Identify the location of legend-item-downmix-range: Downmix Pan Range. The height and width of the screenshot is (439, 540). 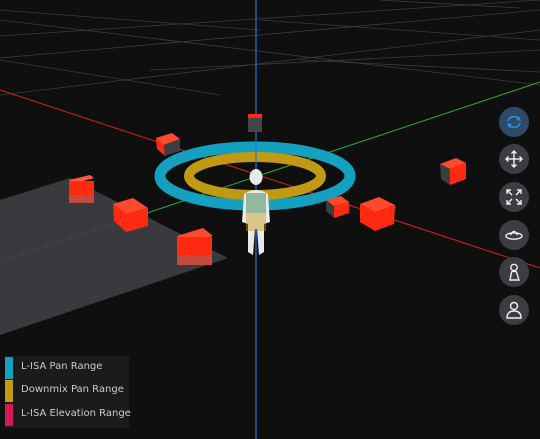
(67, 391).